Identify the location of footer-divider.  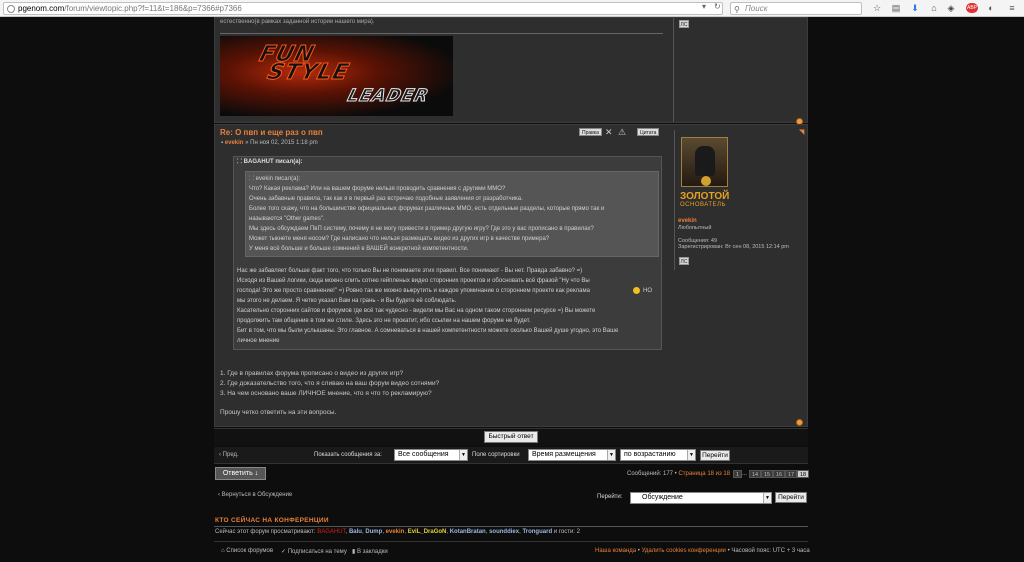
(511, 541).